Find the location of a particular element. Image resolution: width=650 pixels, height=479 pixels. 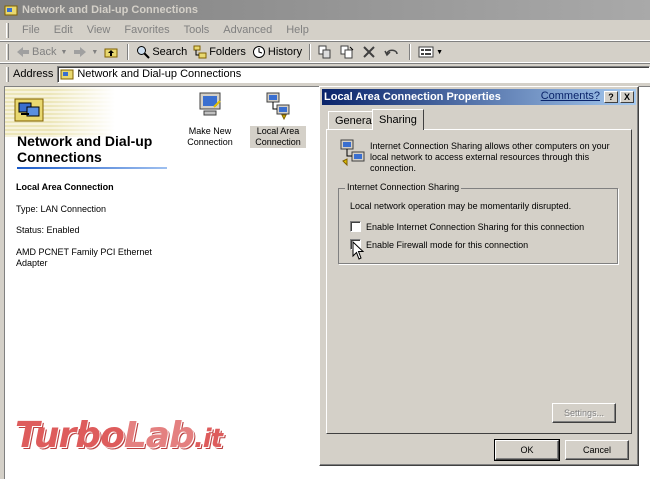

explorer-titlebar: Network and Dial-up Connections is located at coordinates (325, 10).